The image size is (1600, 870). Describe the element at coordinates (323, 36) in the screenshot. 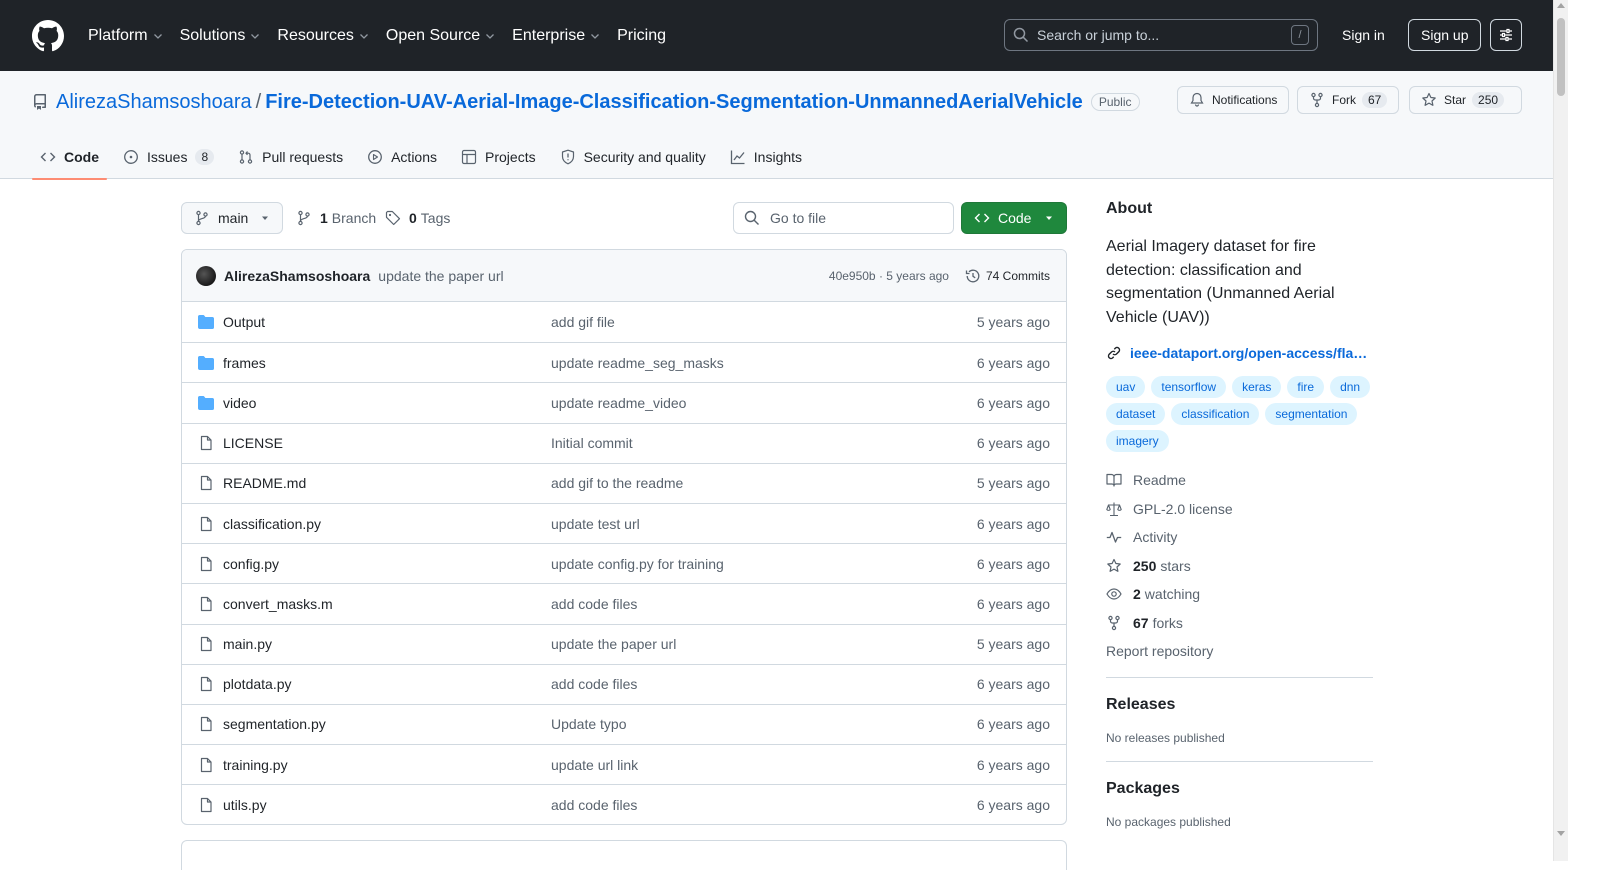

I see `nav-resources: Resources` at that location.